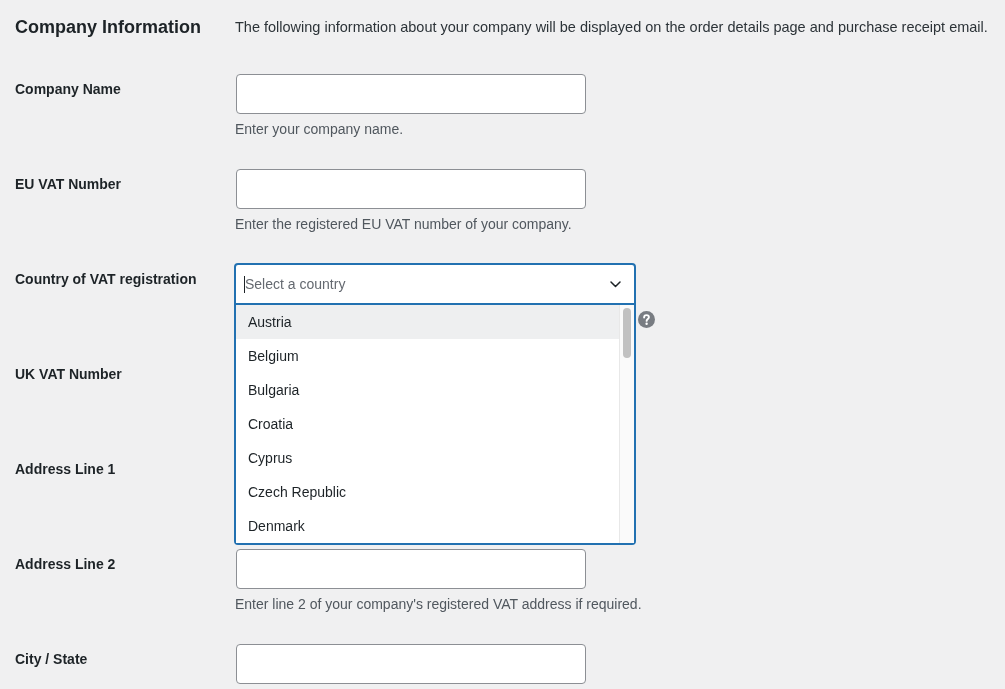  I want to click on section-title: Company Information, so click(108, 26).